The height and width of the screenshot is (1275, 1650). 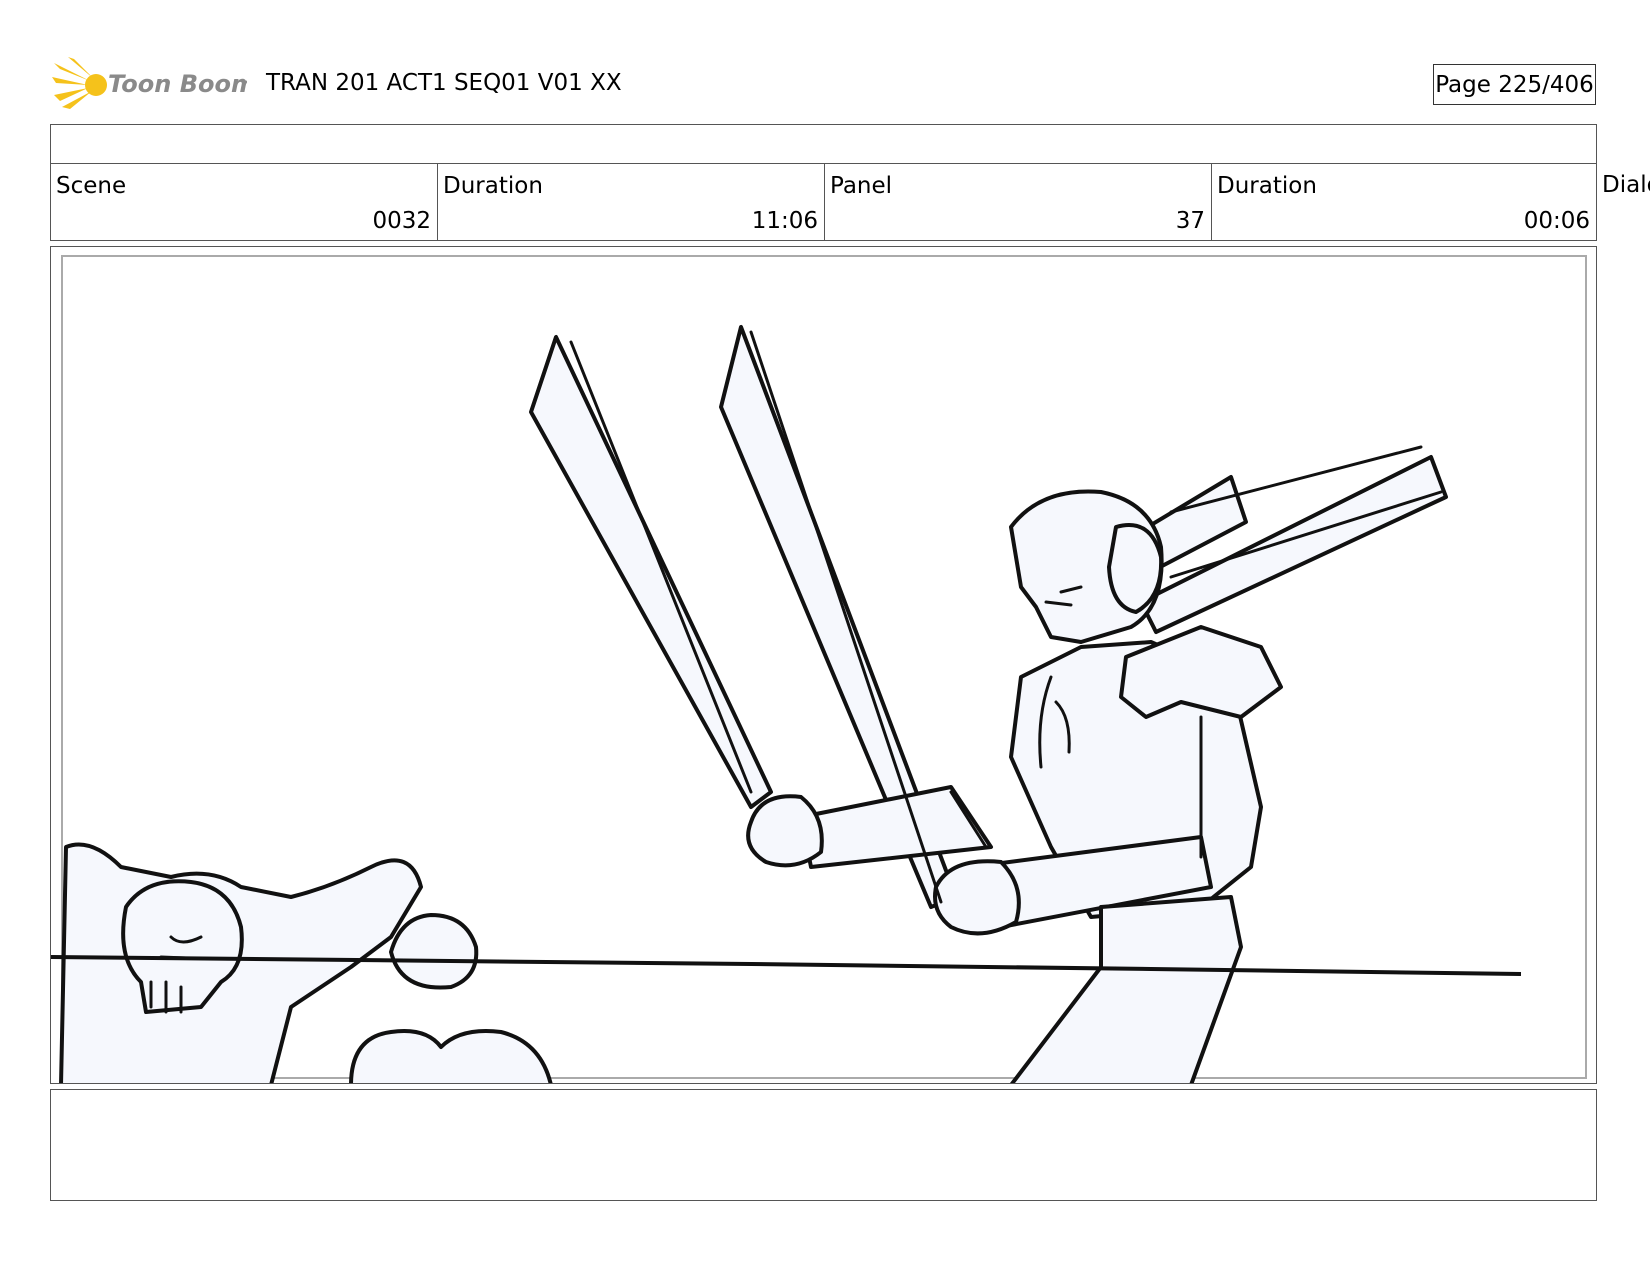 What do you see at coordinates (1267, 186) in the screenshot?
I see `panel-duration-label: Duration` at bounding box center [1267, 186].